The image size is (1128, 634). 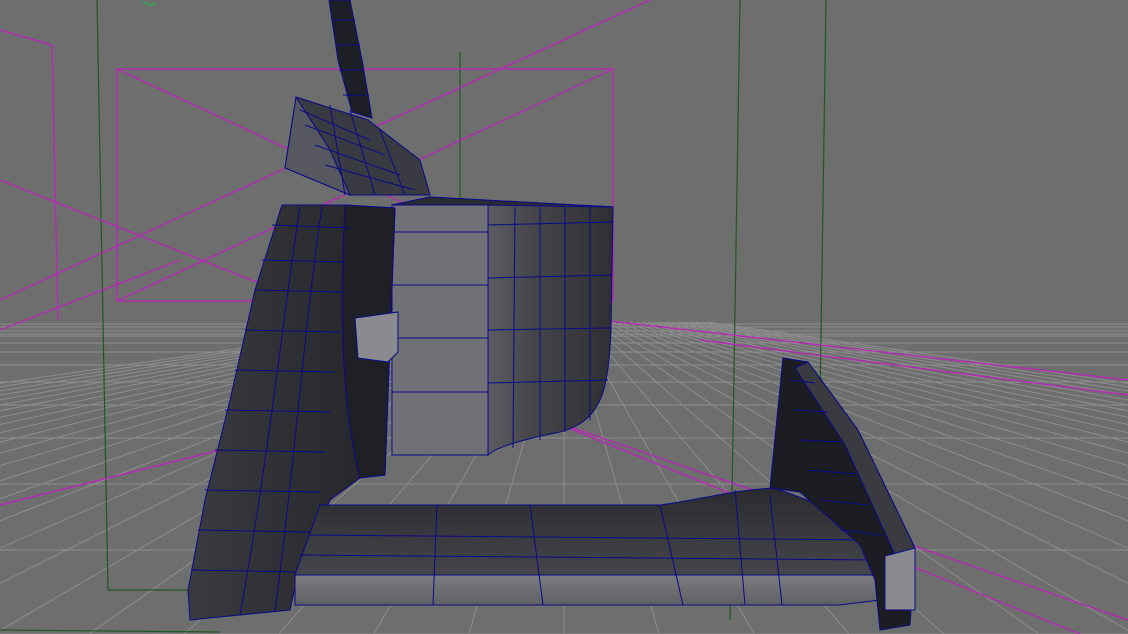 What do you see at coordinates (590, 546) in the screenshot?
I see `base-floor-mesh` at bounding box center [590, 546].